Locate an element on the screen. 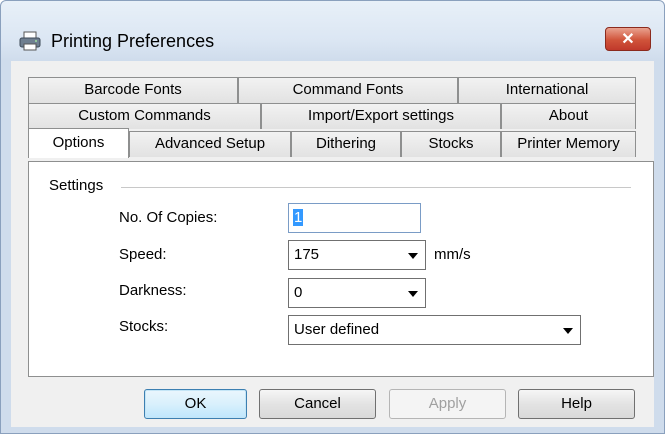 The height and width of the screenshot is (434, 665). speed-value: 175 is located at coordinates (307, 254).